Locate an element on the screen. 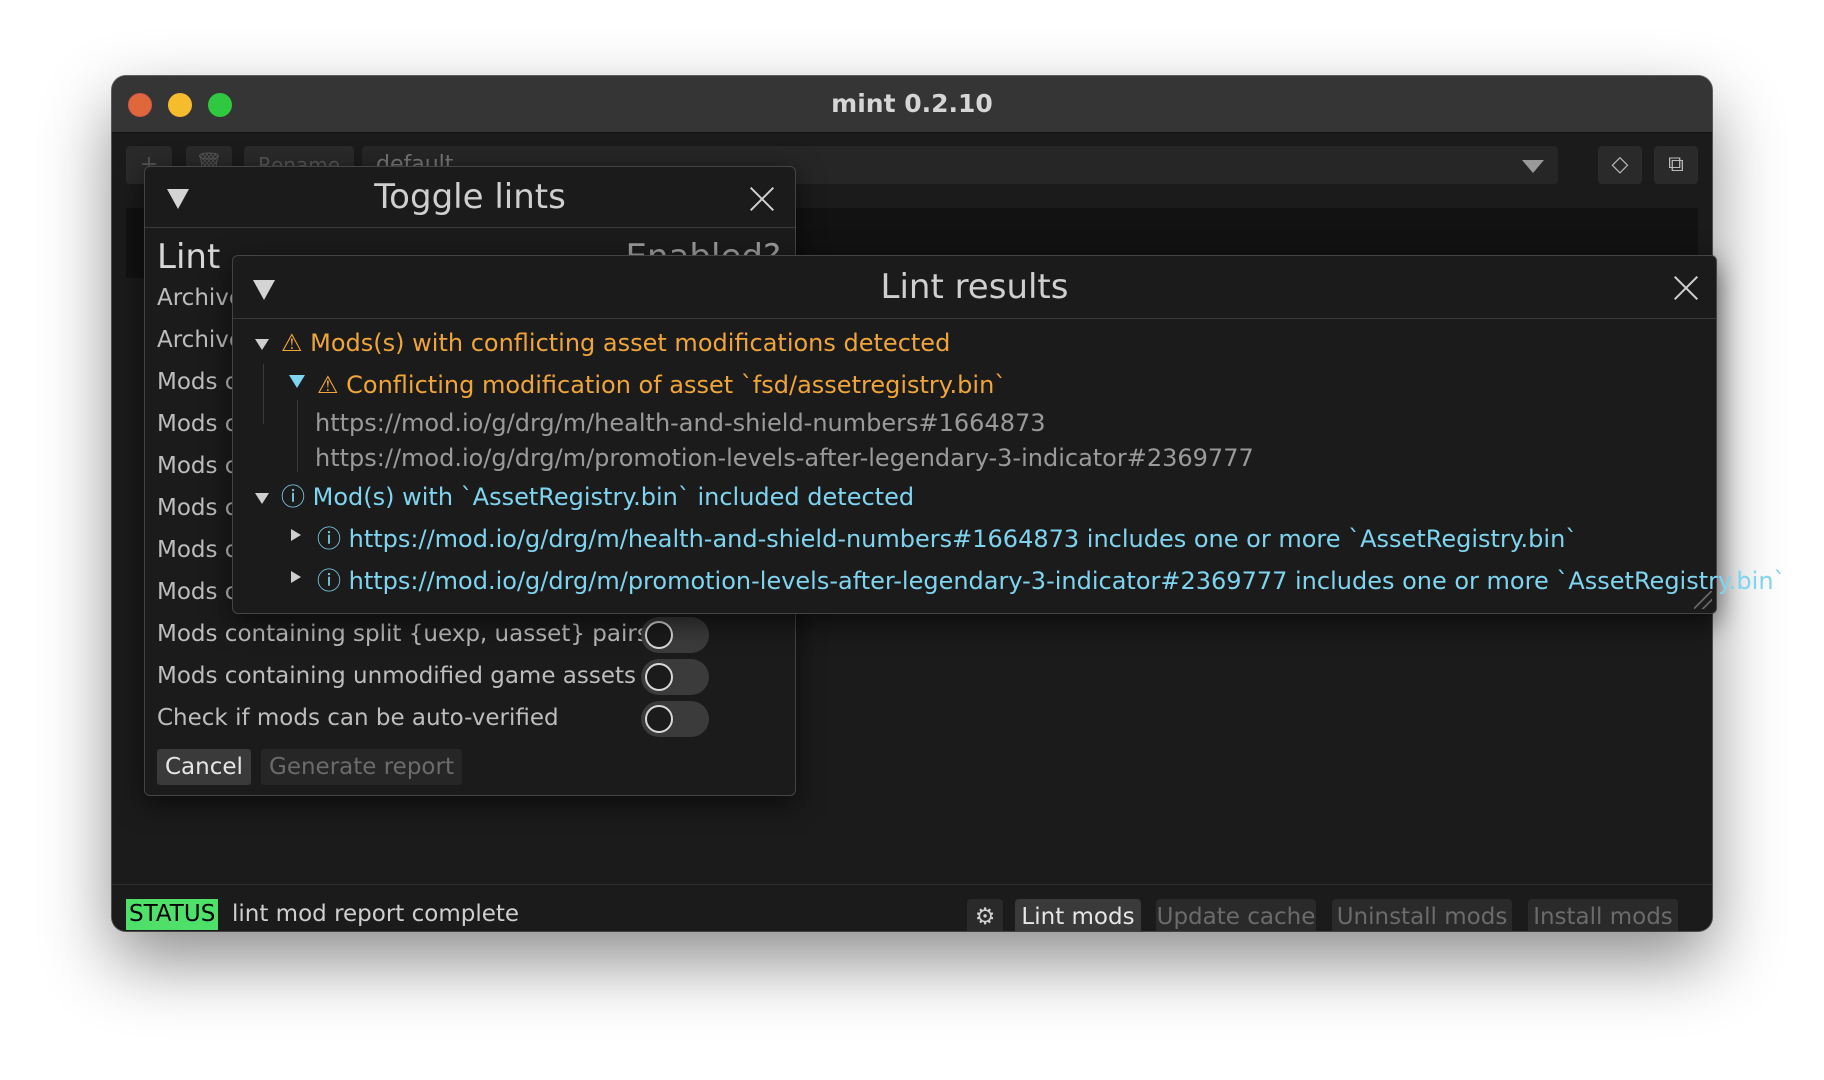  dialog-title: Toggle lints is located at coordinates (470, 197).